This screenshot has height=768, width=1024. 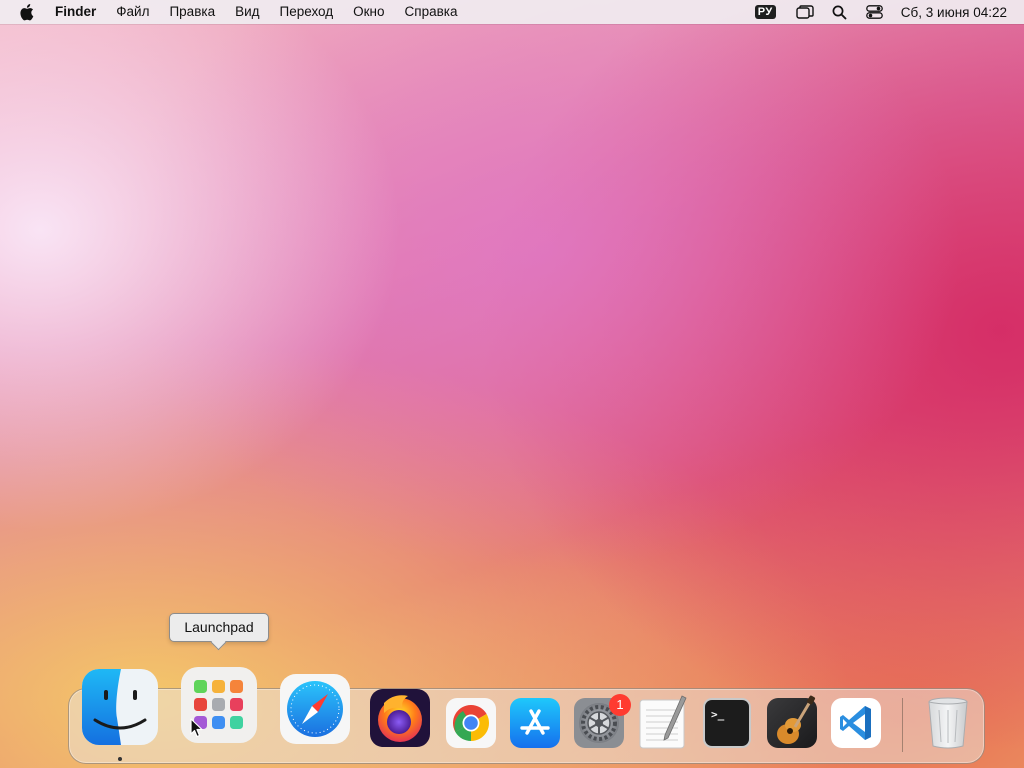 I want to click on finder-running-indicator, so click(x=120, y=759).